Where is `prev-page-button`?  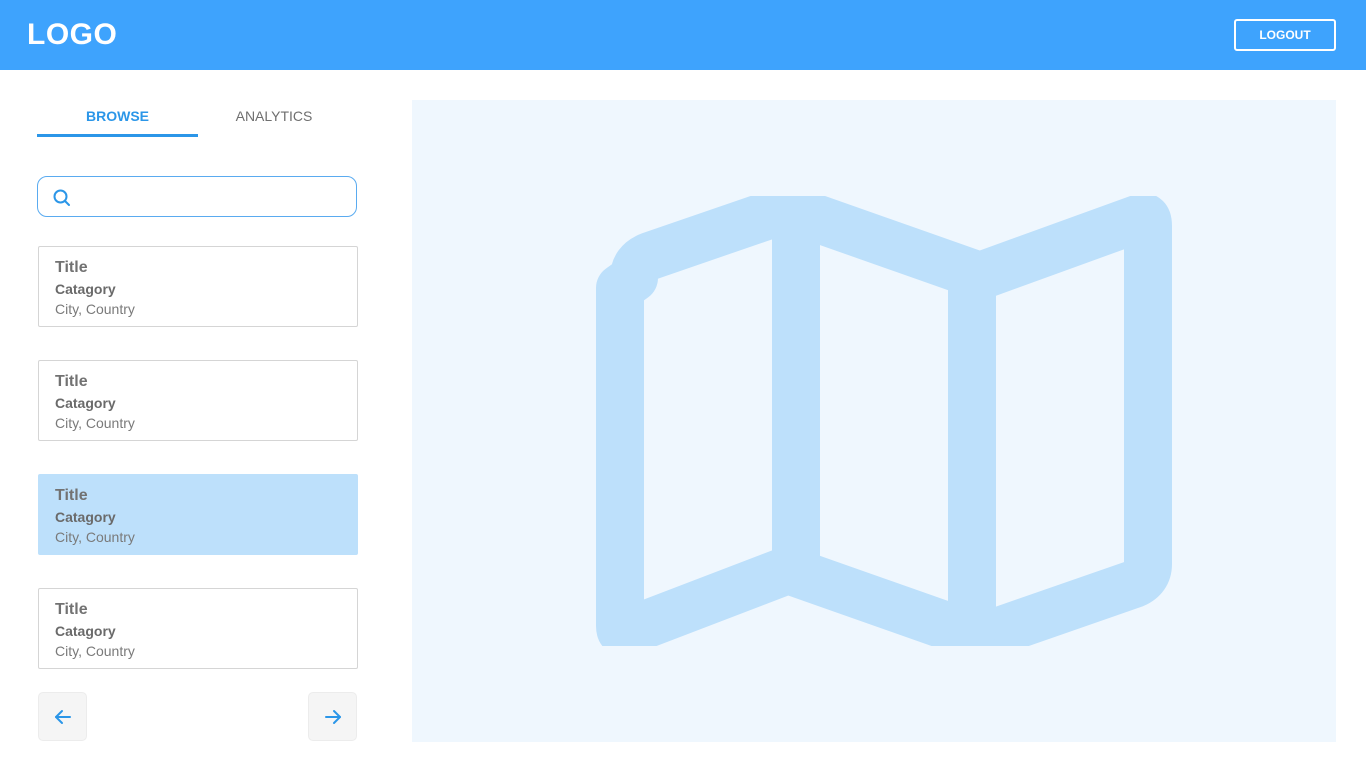 prev-page-button is located at coordinates (62, 716).